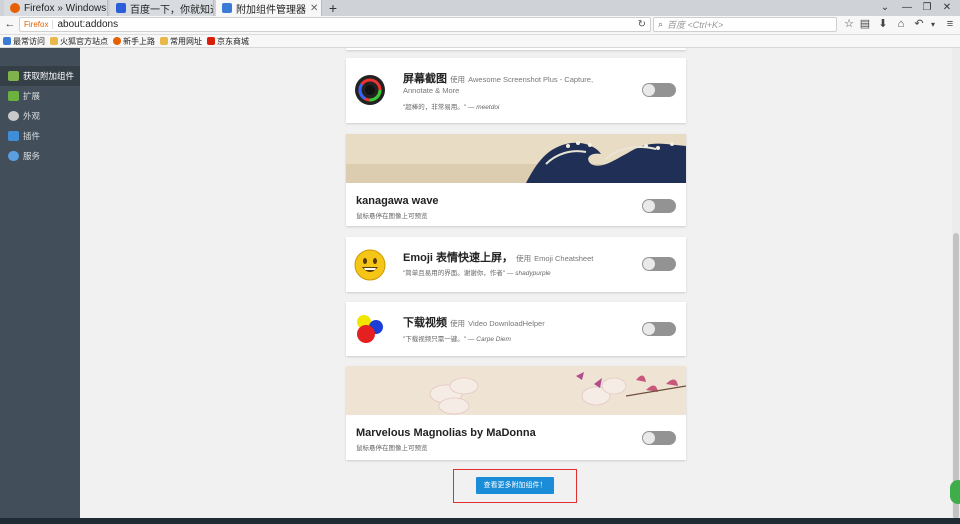 The image size is (960, 524). I want to click on addon-quote: "简单且易用的界面。谢谢你，作者", so click(454, 273).